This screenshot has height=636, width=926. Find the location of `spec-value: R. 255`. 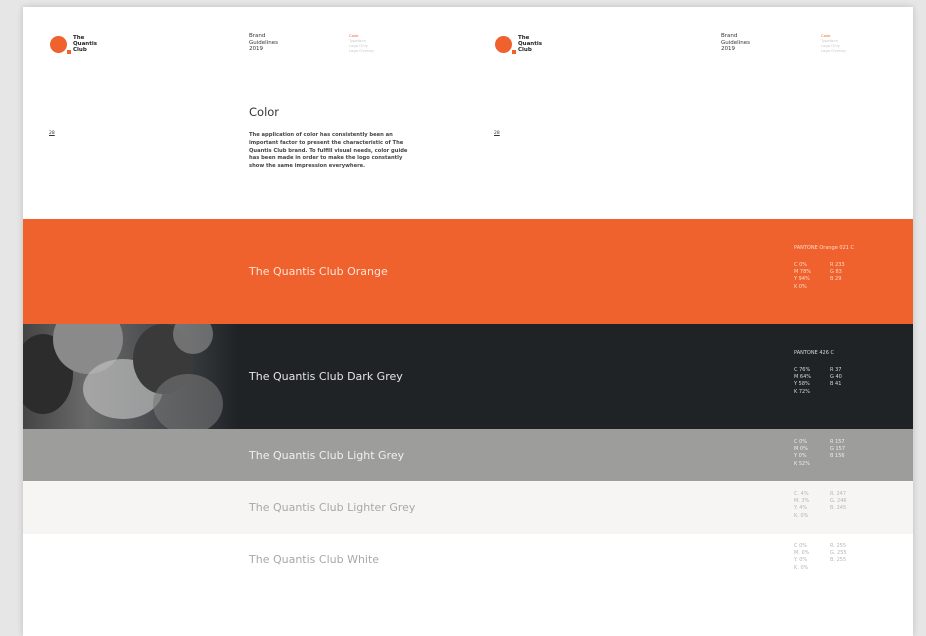

spec-value: R. 255 is located at coordinates (838, 546).